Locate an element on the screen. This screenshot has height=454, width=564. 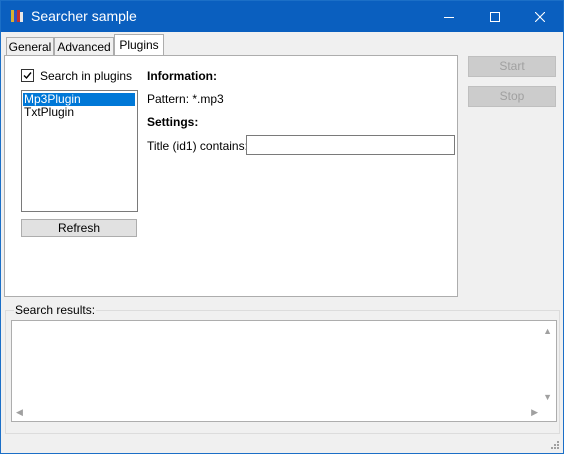
stop-button: Stop is located at coordinates (512, 96).